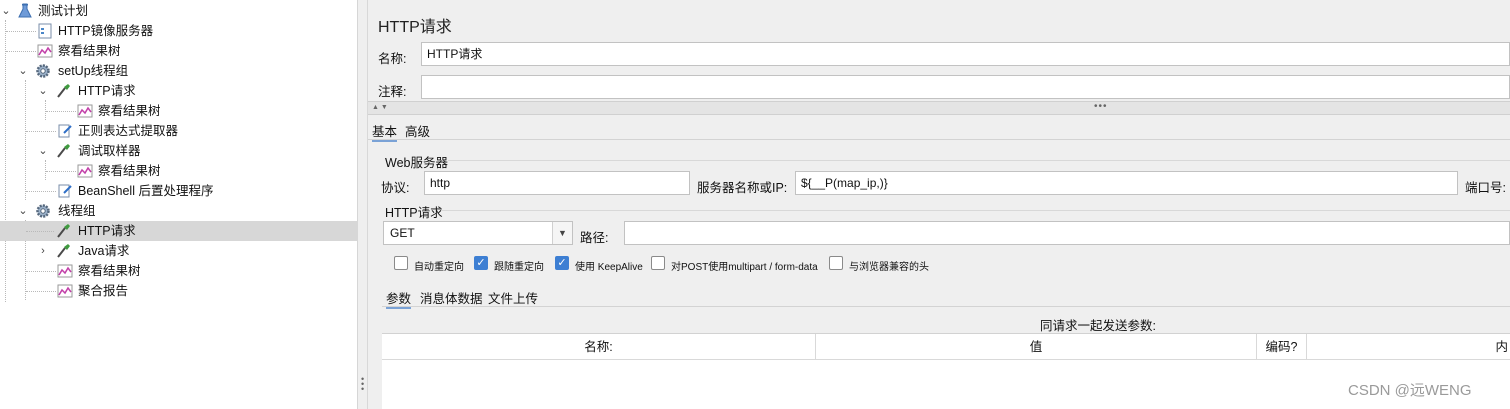 Image resolution: width=1510 pixels, height=409 pixels. Describe the element at coordinates (392, 92) in the screenshot. I see `comment-label: 注释:` at that location.